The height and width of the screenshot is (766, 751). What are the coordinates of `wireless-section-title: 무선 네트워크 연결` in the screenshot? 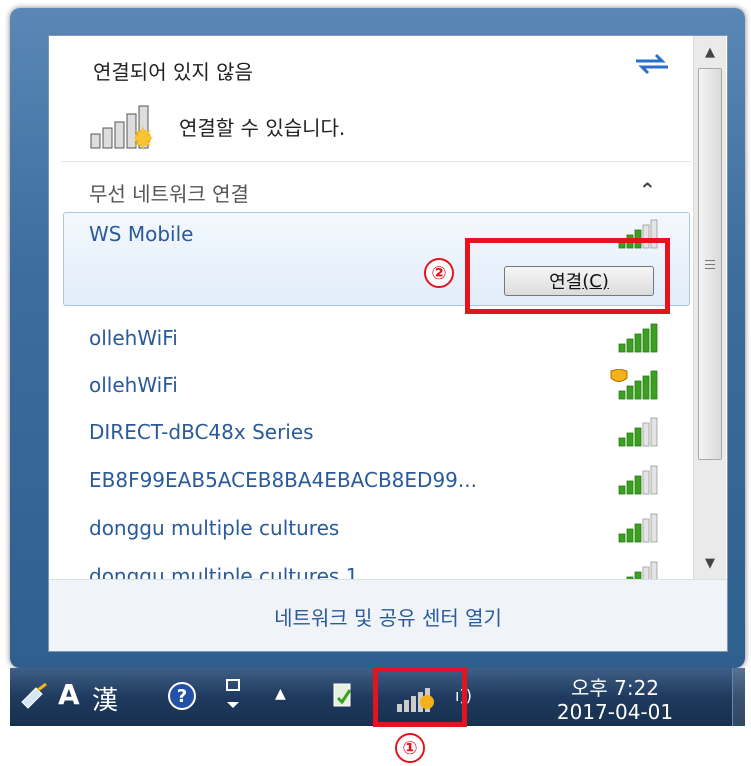 It's located at (169, 192).